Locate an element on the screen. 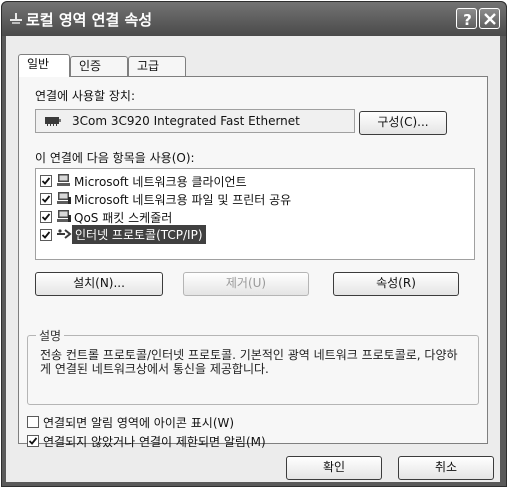  tab-general: 일반 is located at coordinates (44, 65).